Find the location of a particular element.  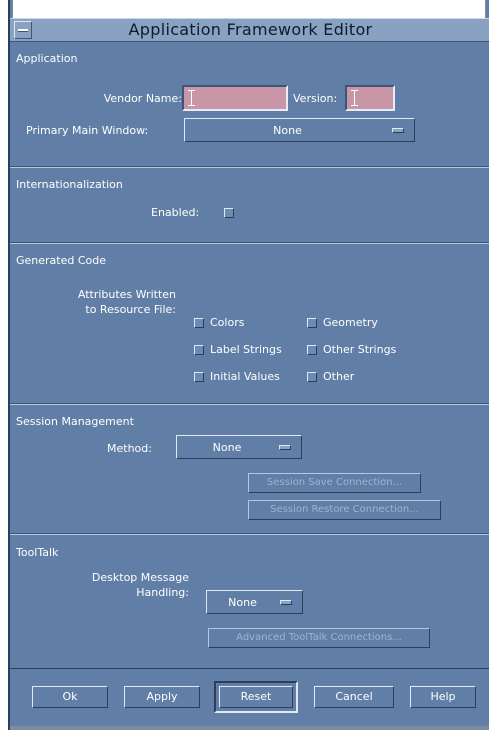

label-strings-checkbox is located at coordinates (199, 350).